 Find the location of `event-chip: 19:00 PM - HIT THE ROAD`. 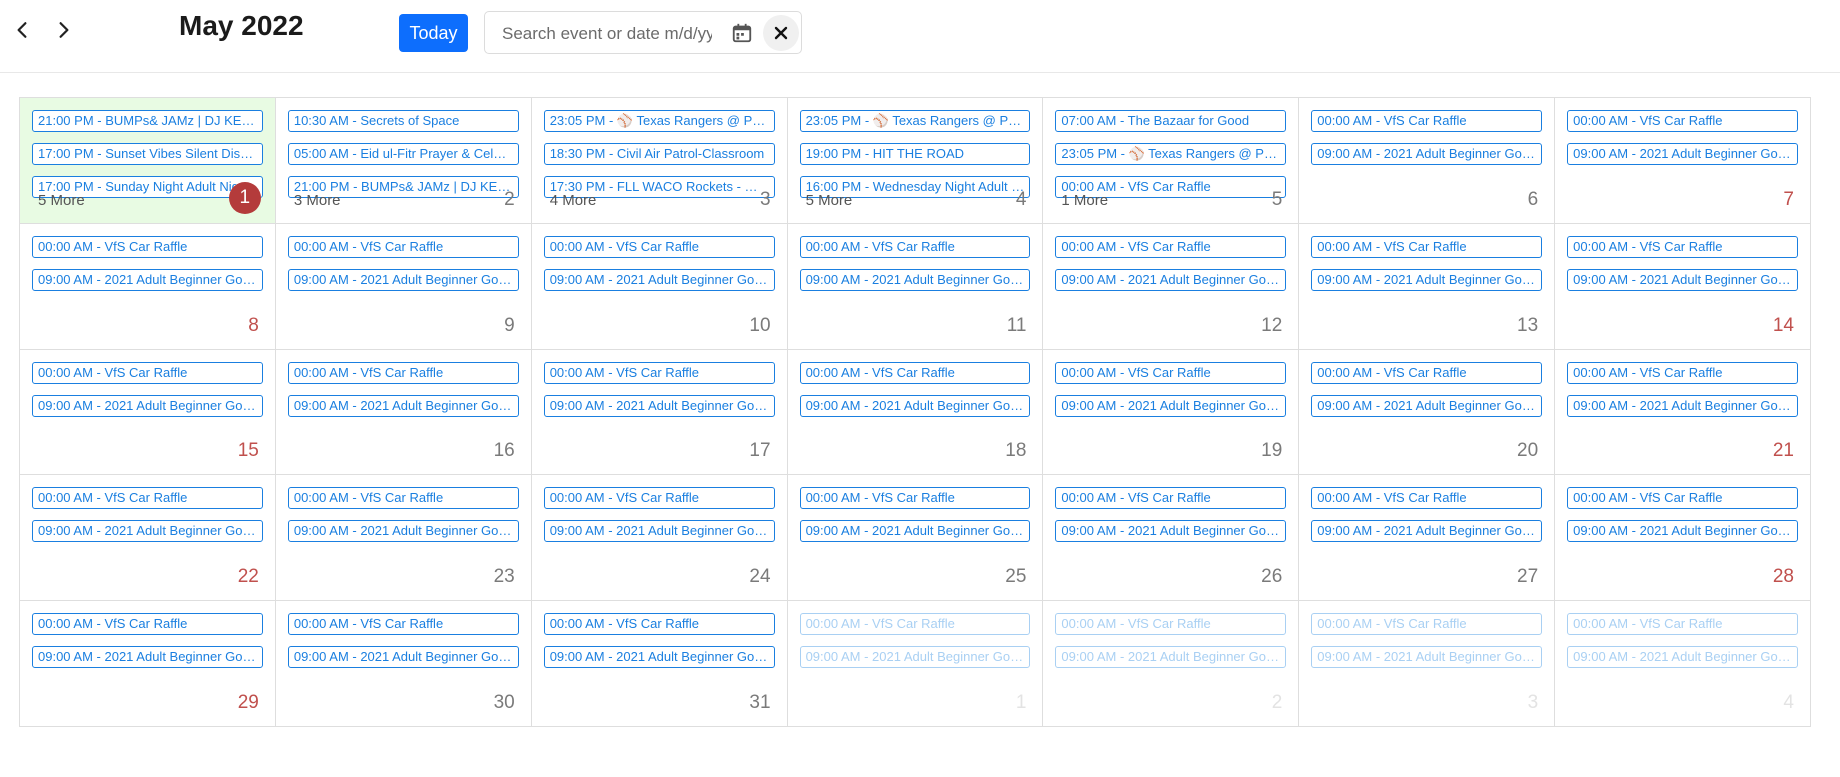

event-chip: 19:00 PM - HIT THE ROAD is located at coordinates (915, 154).